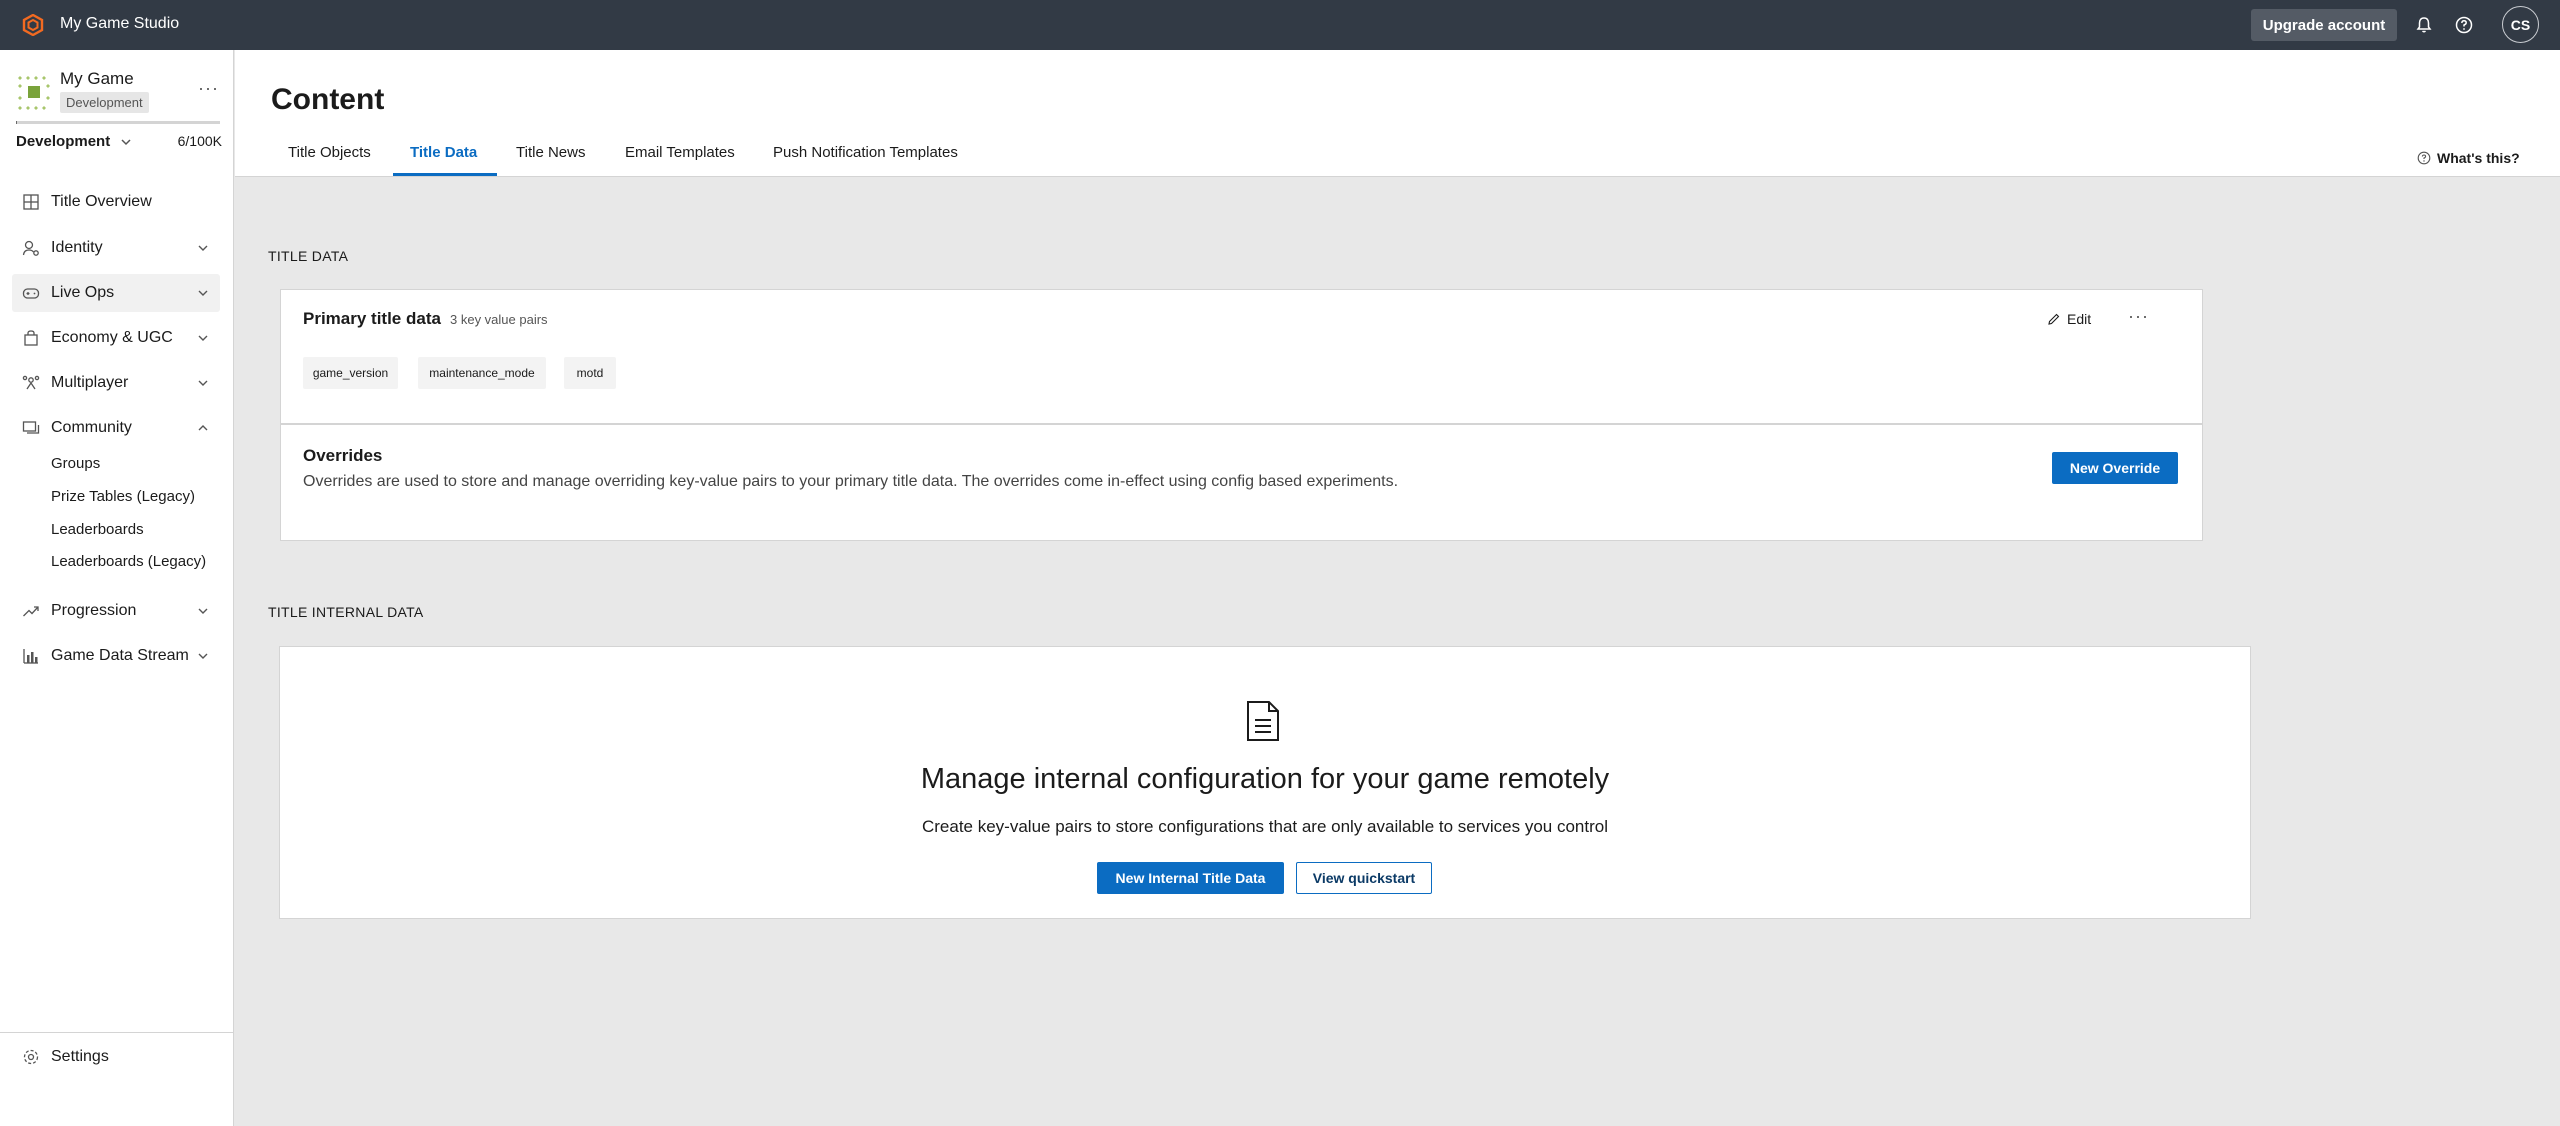 This screenshot has height=1126, width=2560. I want to click on bell-icon, so click(2424, 25).